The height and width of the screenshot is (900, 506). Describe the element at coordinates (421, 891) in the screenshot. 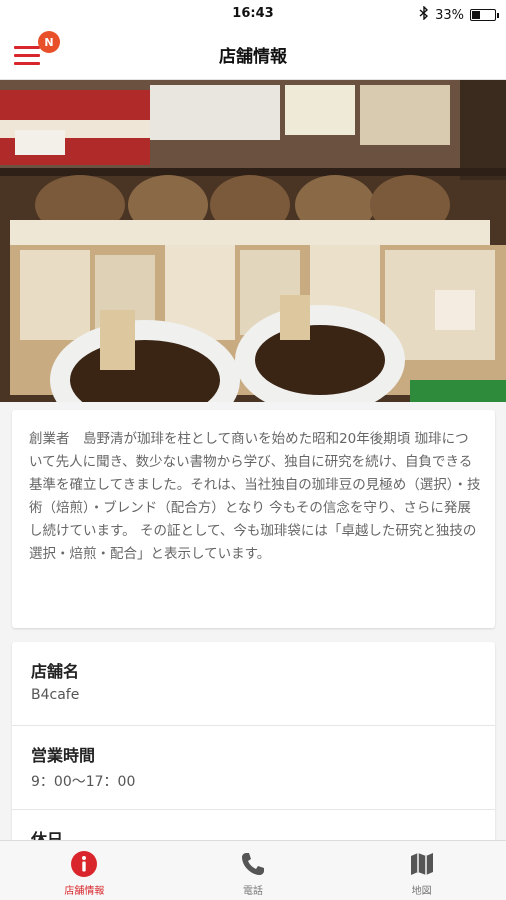

I see `tab-label: 地図` at that location.